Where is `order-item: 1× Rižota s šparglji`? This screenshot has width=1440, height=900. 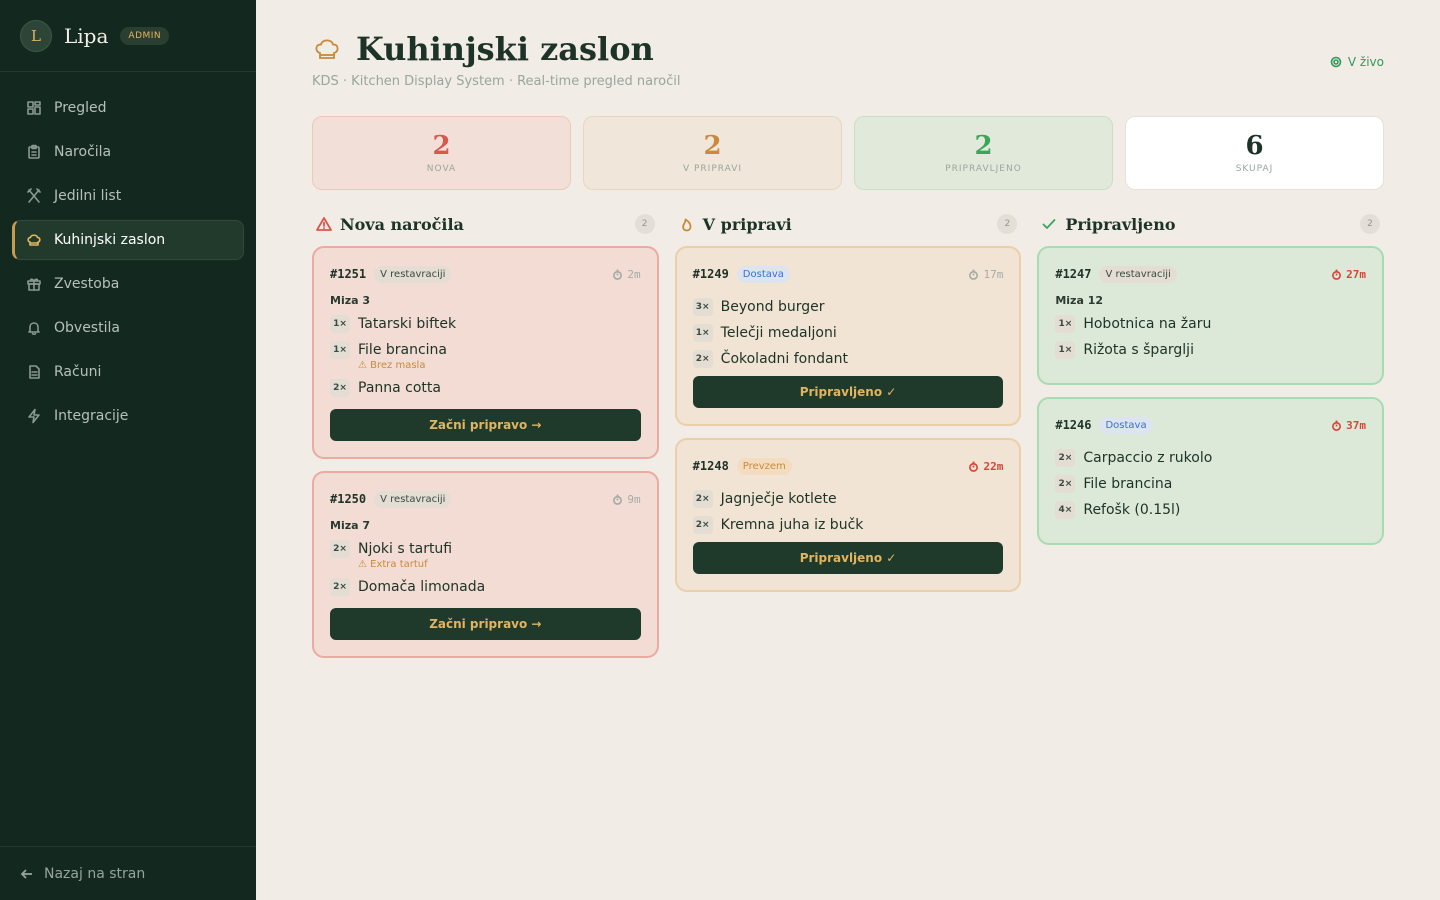 order-item: 1× Rižota s šparglji is located at coordinates (1210, 350).